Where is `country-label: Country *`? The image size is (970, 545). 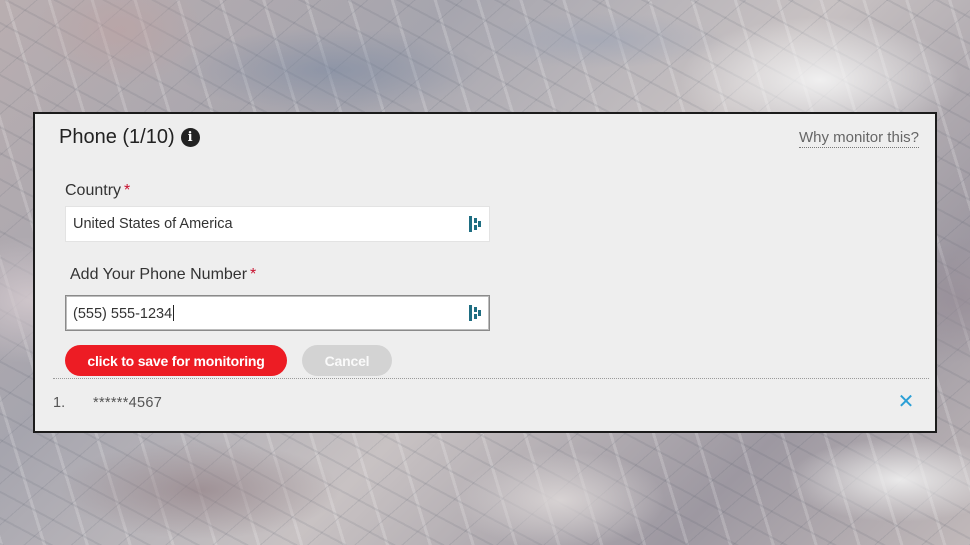
country-label: Country * is located at coordinates (97, 191).